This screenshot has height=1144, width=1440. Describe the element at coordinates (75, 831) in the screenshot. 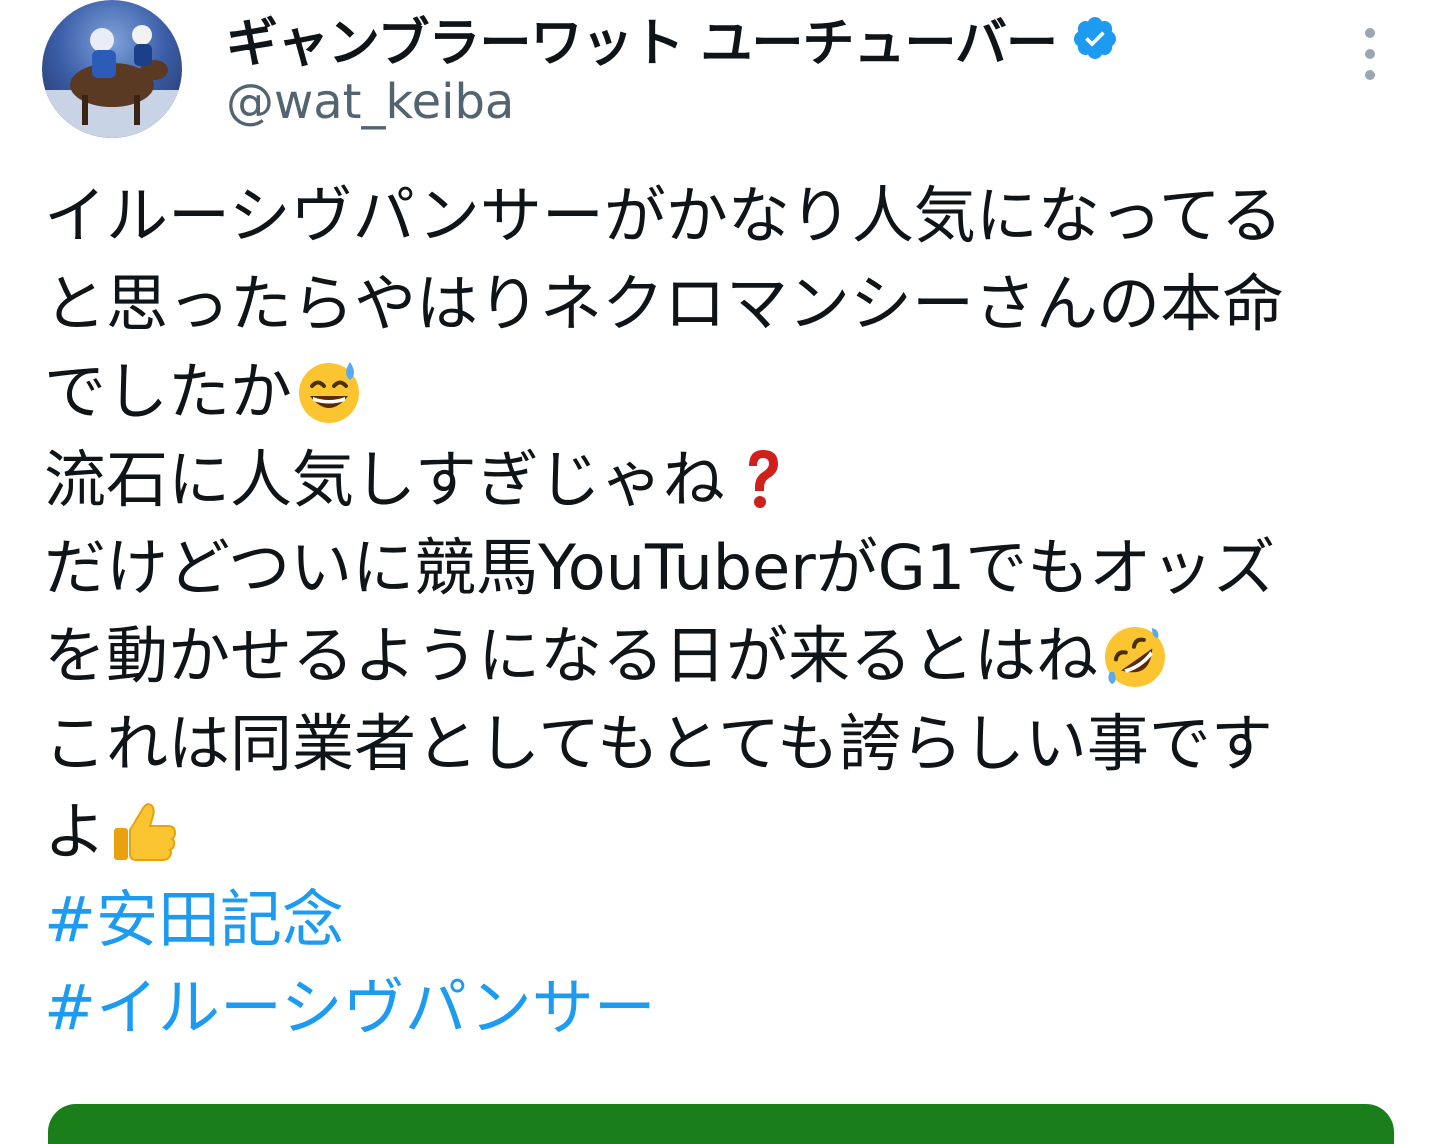

I see `tweet-line-text: よ` at that location.